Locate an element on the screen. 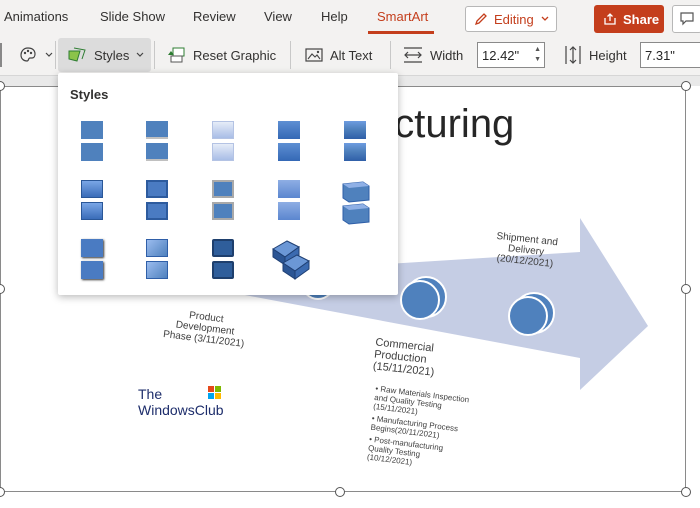 Image resolution: width=700 pixels, height=508 pixels. watermark-line2: WindowsClub is located at coordinates (181, 410).